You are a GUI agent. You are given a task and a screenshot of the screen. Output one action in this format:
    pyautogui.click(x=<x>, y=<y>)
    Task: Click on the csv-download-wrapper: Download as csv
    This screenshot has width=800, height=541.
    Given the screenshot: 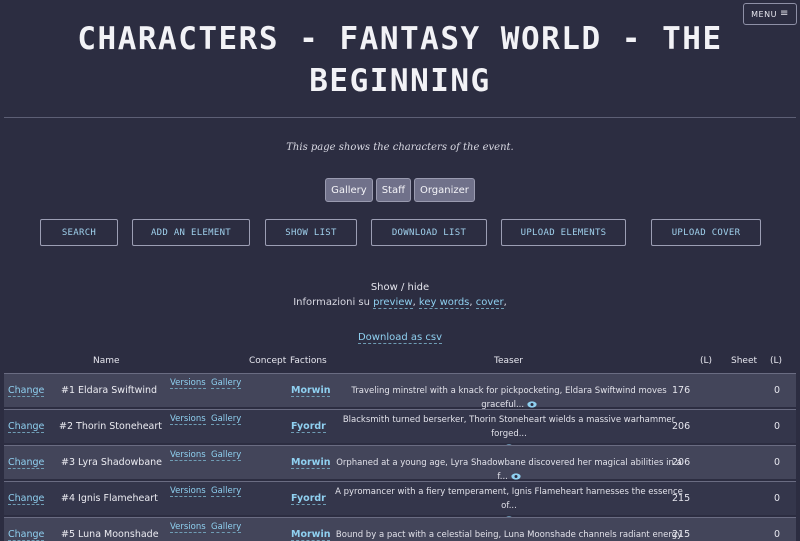 What is the action you would take?
    pyautogui.click(x=400, y=338)
    